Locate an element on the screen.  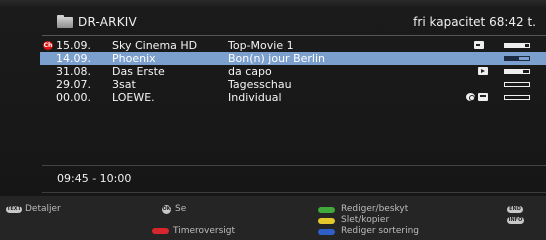
end-key-icon: END is located at coordinates (515, 209).